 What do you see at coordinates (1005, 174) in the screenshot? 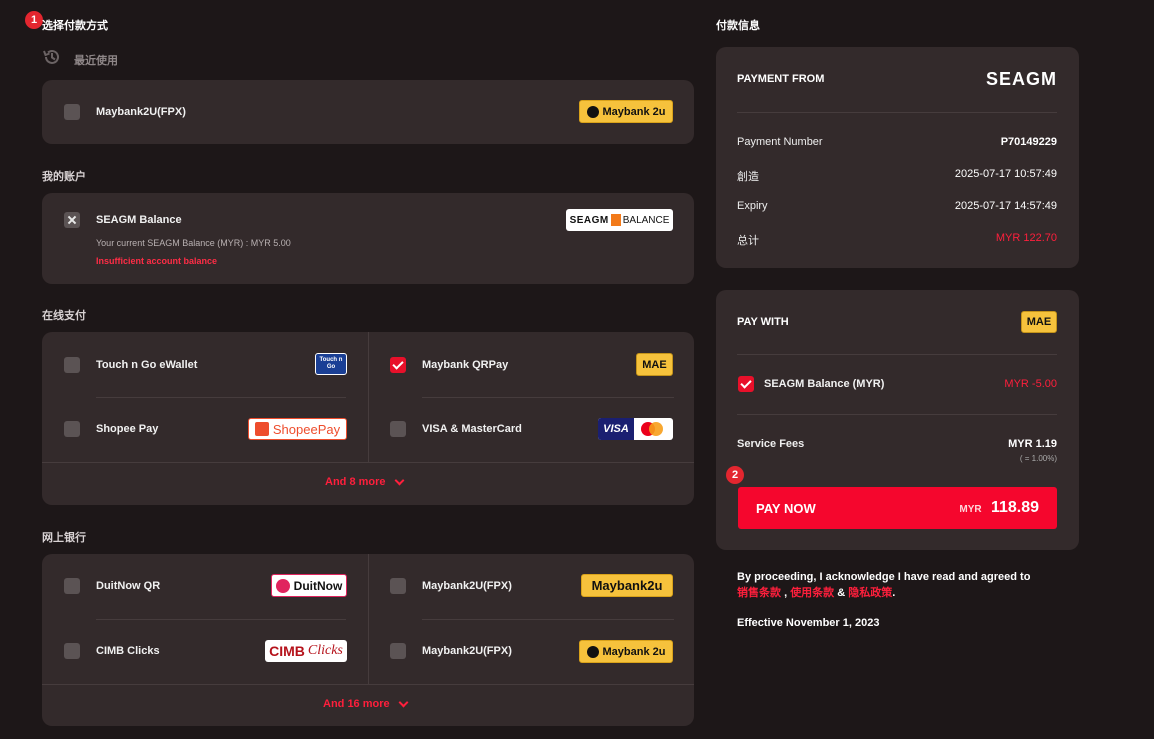
I see `created-value: 2025-07-17 10:57:49` at bounding box center [1005, 174].